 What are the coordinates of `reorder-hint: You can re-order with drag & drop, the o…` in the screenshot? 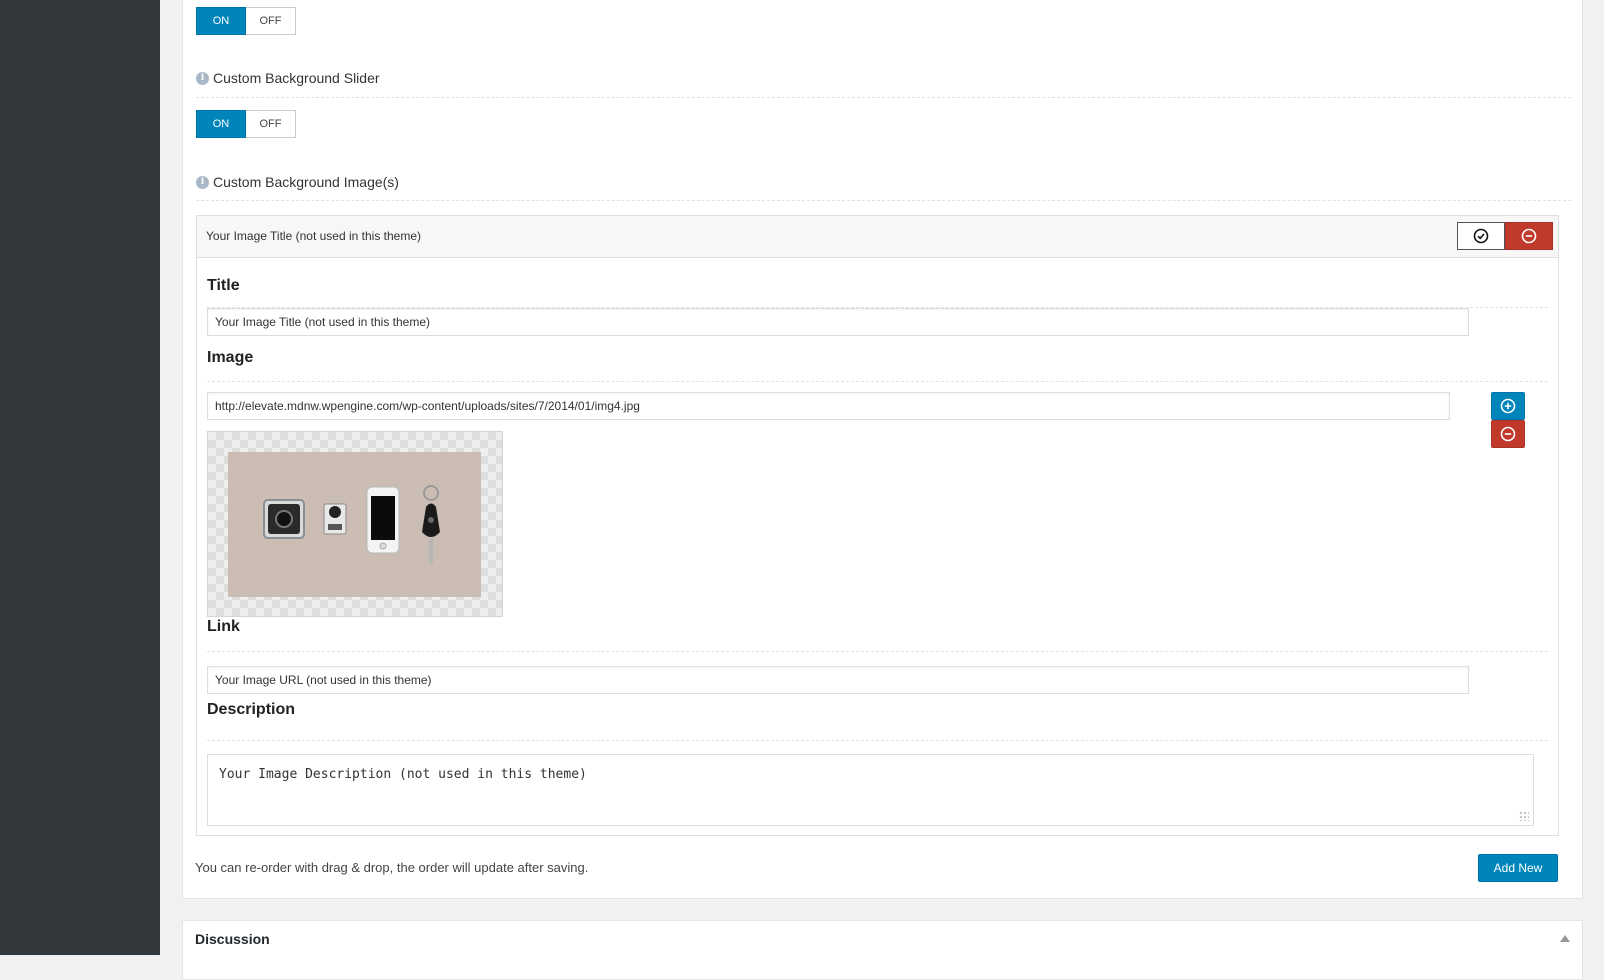 It's located at (392, 867).